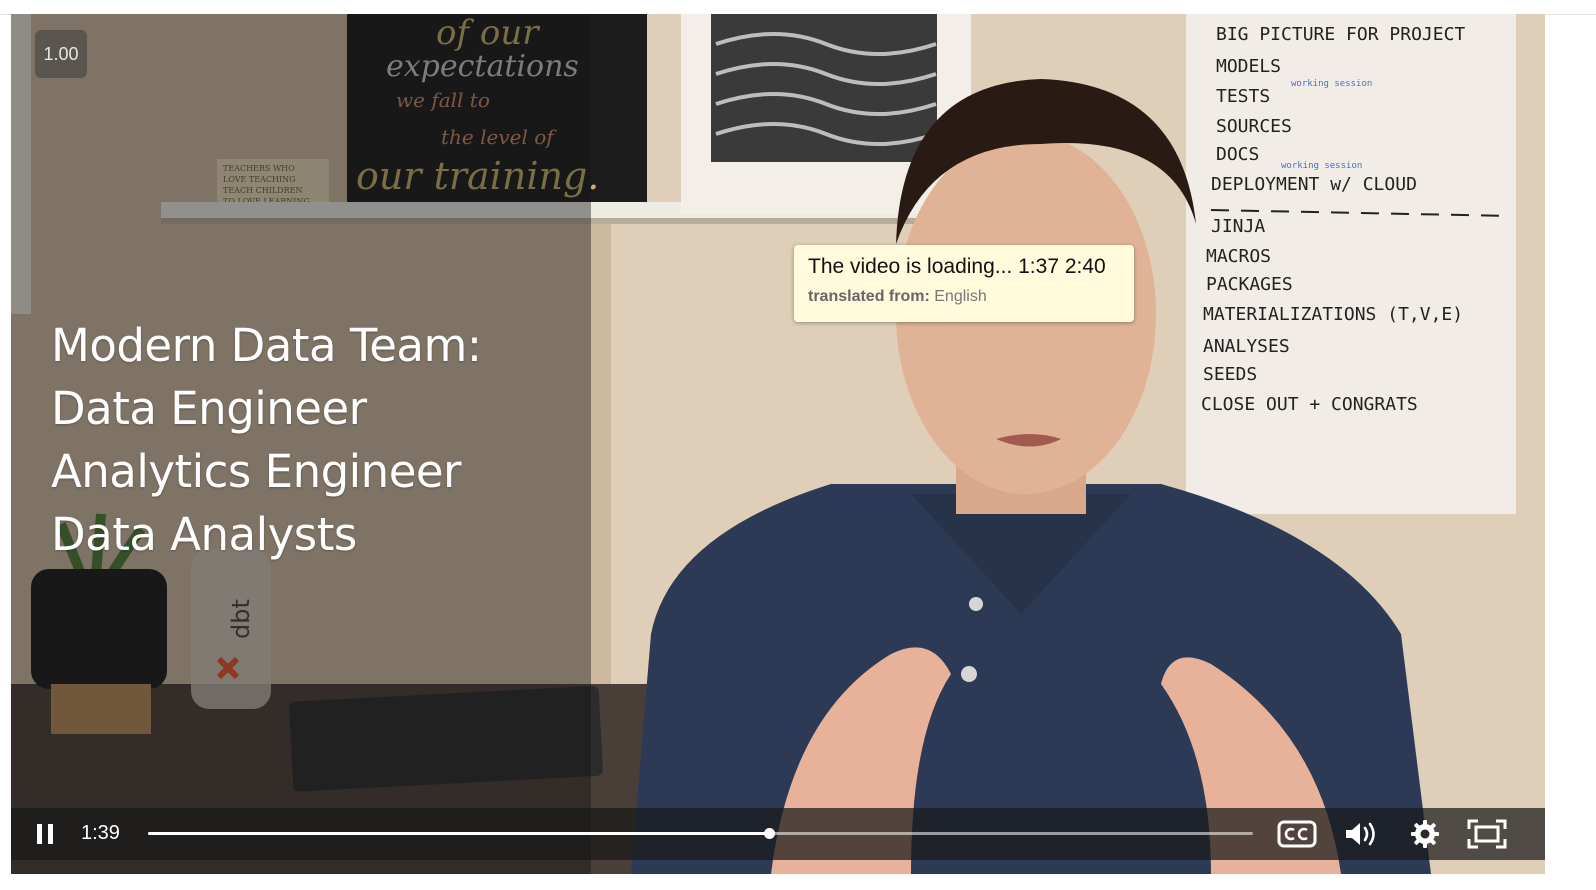 The image size is (1596, 890). Describe the element at coordinates (769, 833) in the screenshot. I see `seek-bar-handle` at that location.